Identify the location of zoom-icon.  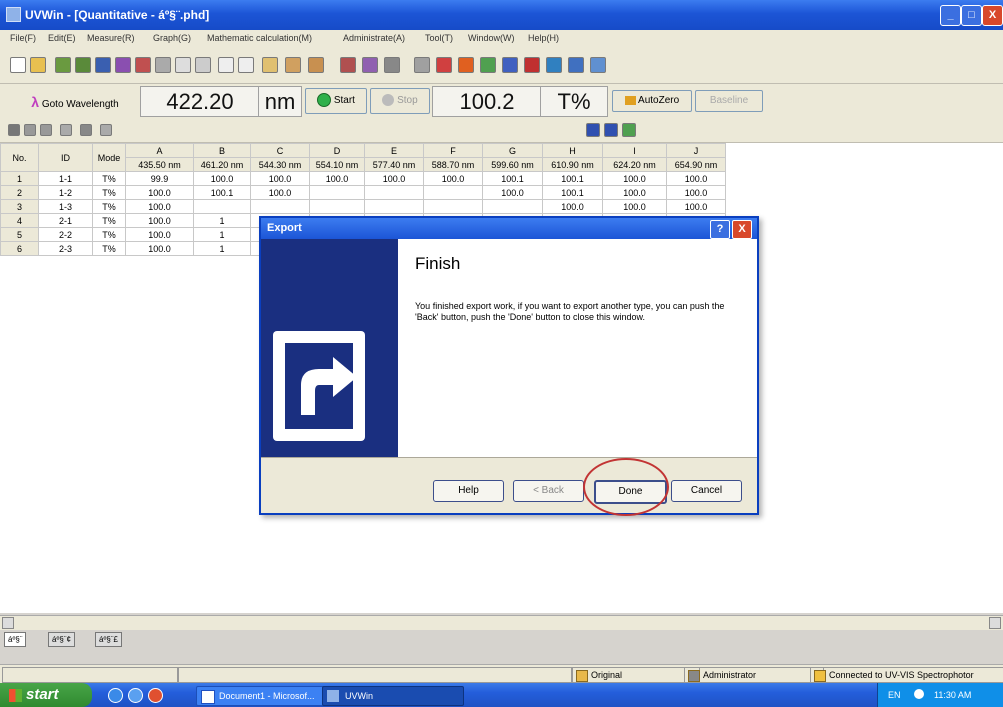
(510, 65).